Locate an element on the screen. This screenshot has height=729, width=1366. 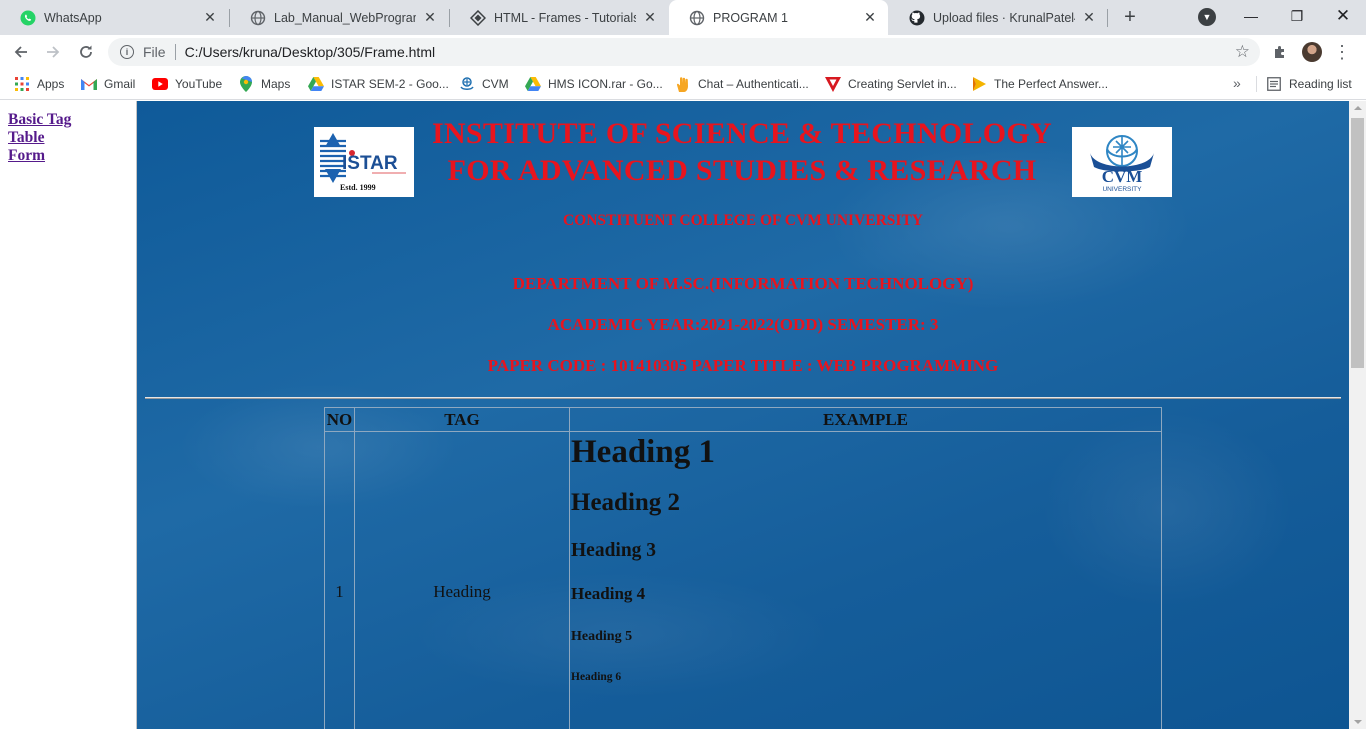
tab-github-upload: Upload files · KrunalPatel45/H ✕ is located at coordinates (998, 17).